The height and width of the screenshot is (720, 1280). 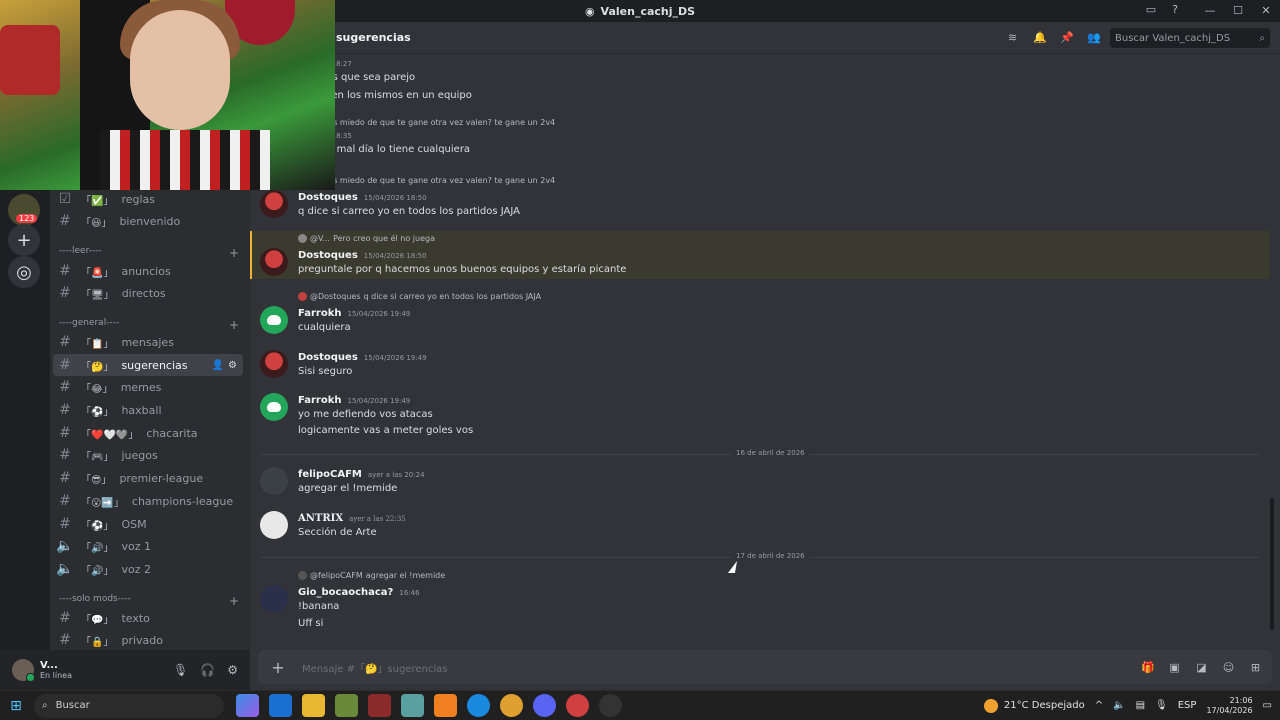 What do you see at coordinates (148, 293) in the screenshot?
I see `channel-directos: # 「🖥」 directos` at bounding box center [148, 293].